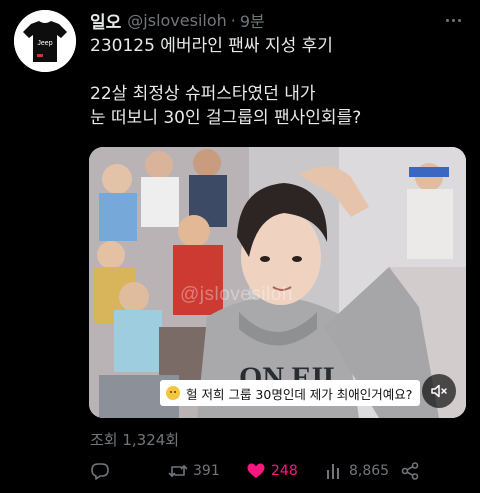  Describe the element at coordinates (256, 470) in the screenshot. I see `heart-filled-icon` at that location.